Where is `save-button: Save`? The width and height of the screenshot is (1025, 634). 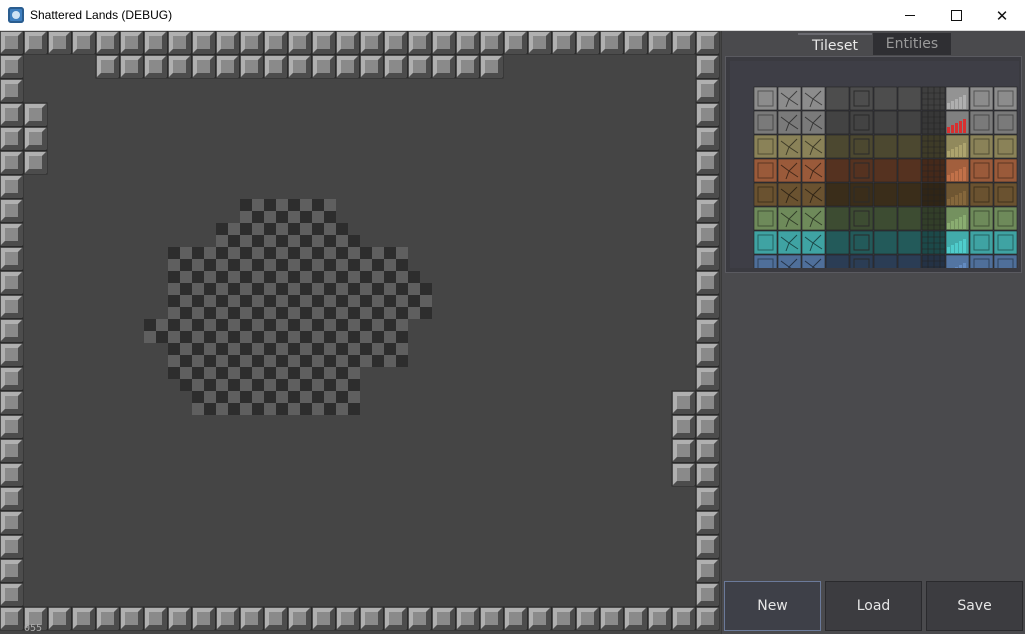 save-button: Save is located at coordinates (974, 606).